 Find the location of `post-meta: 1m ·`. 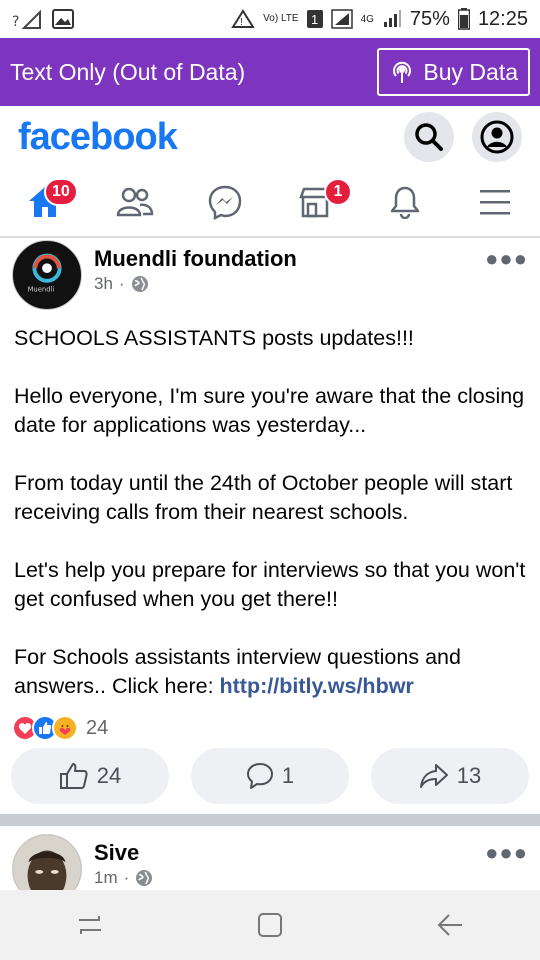

post-meta: 1m · is located at coordinates (123, 878).